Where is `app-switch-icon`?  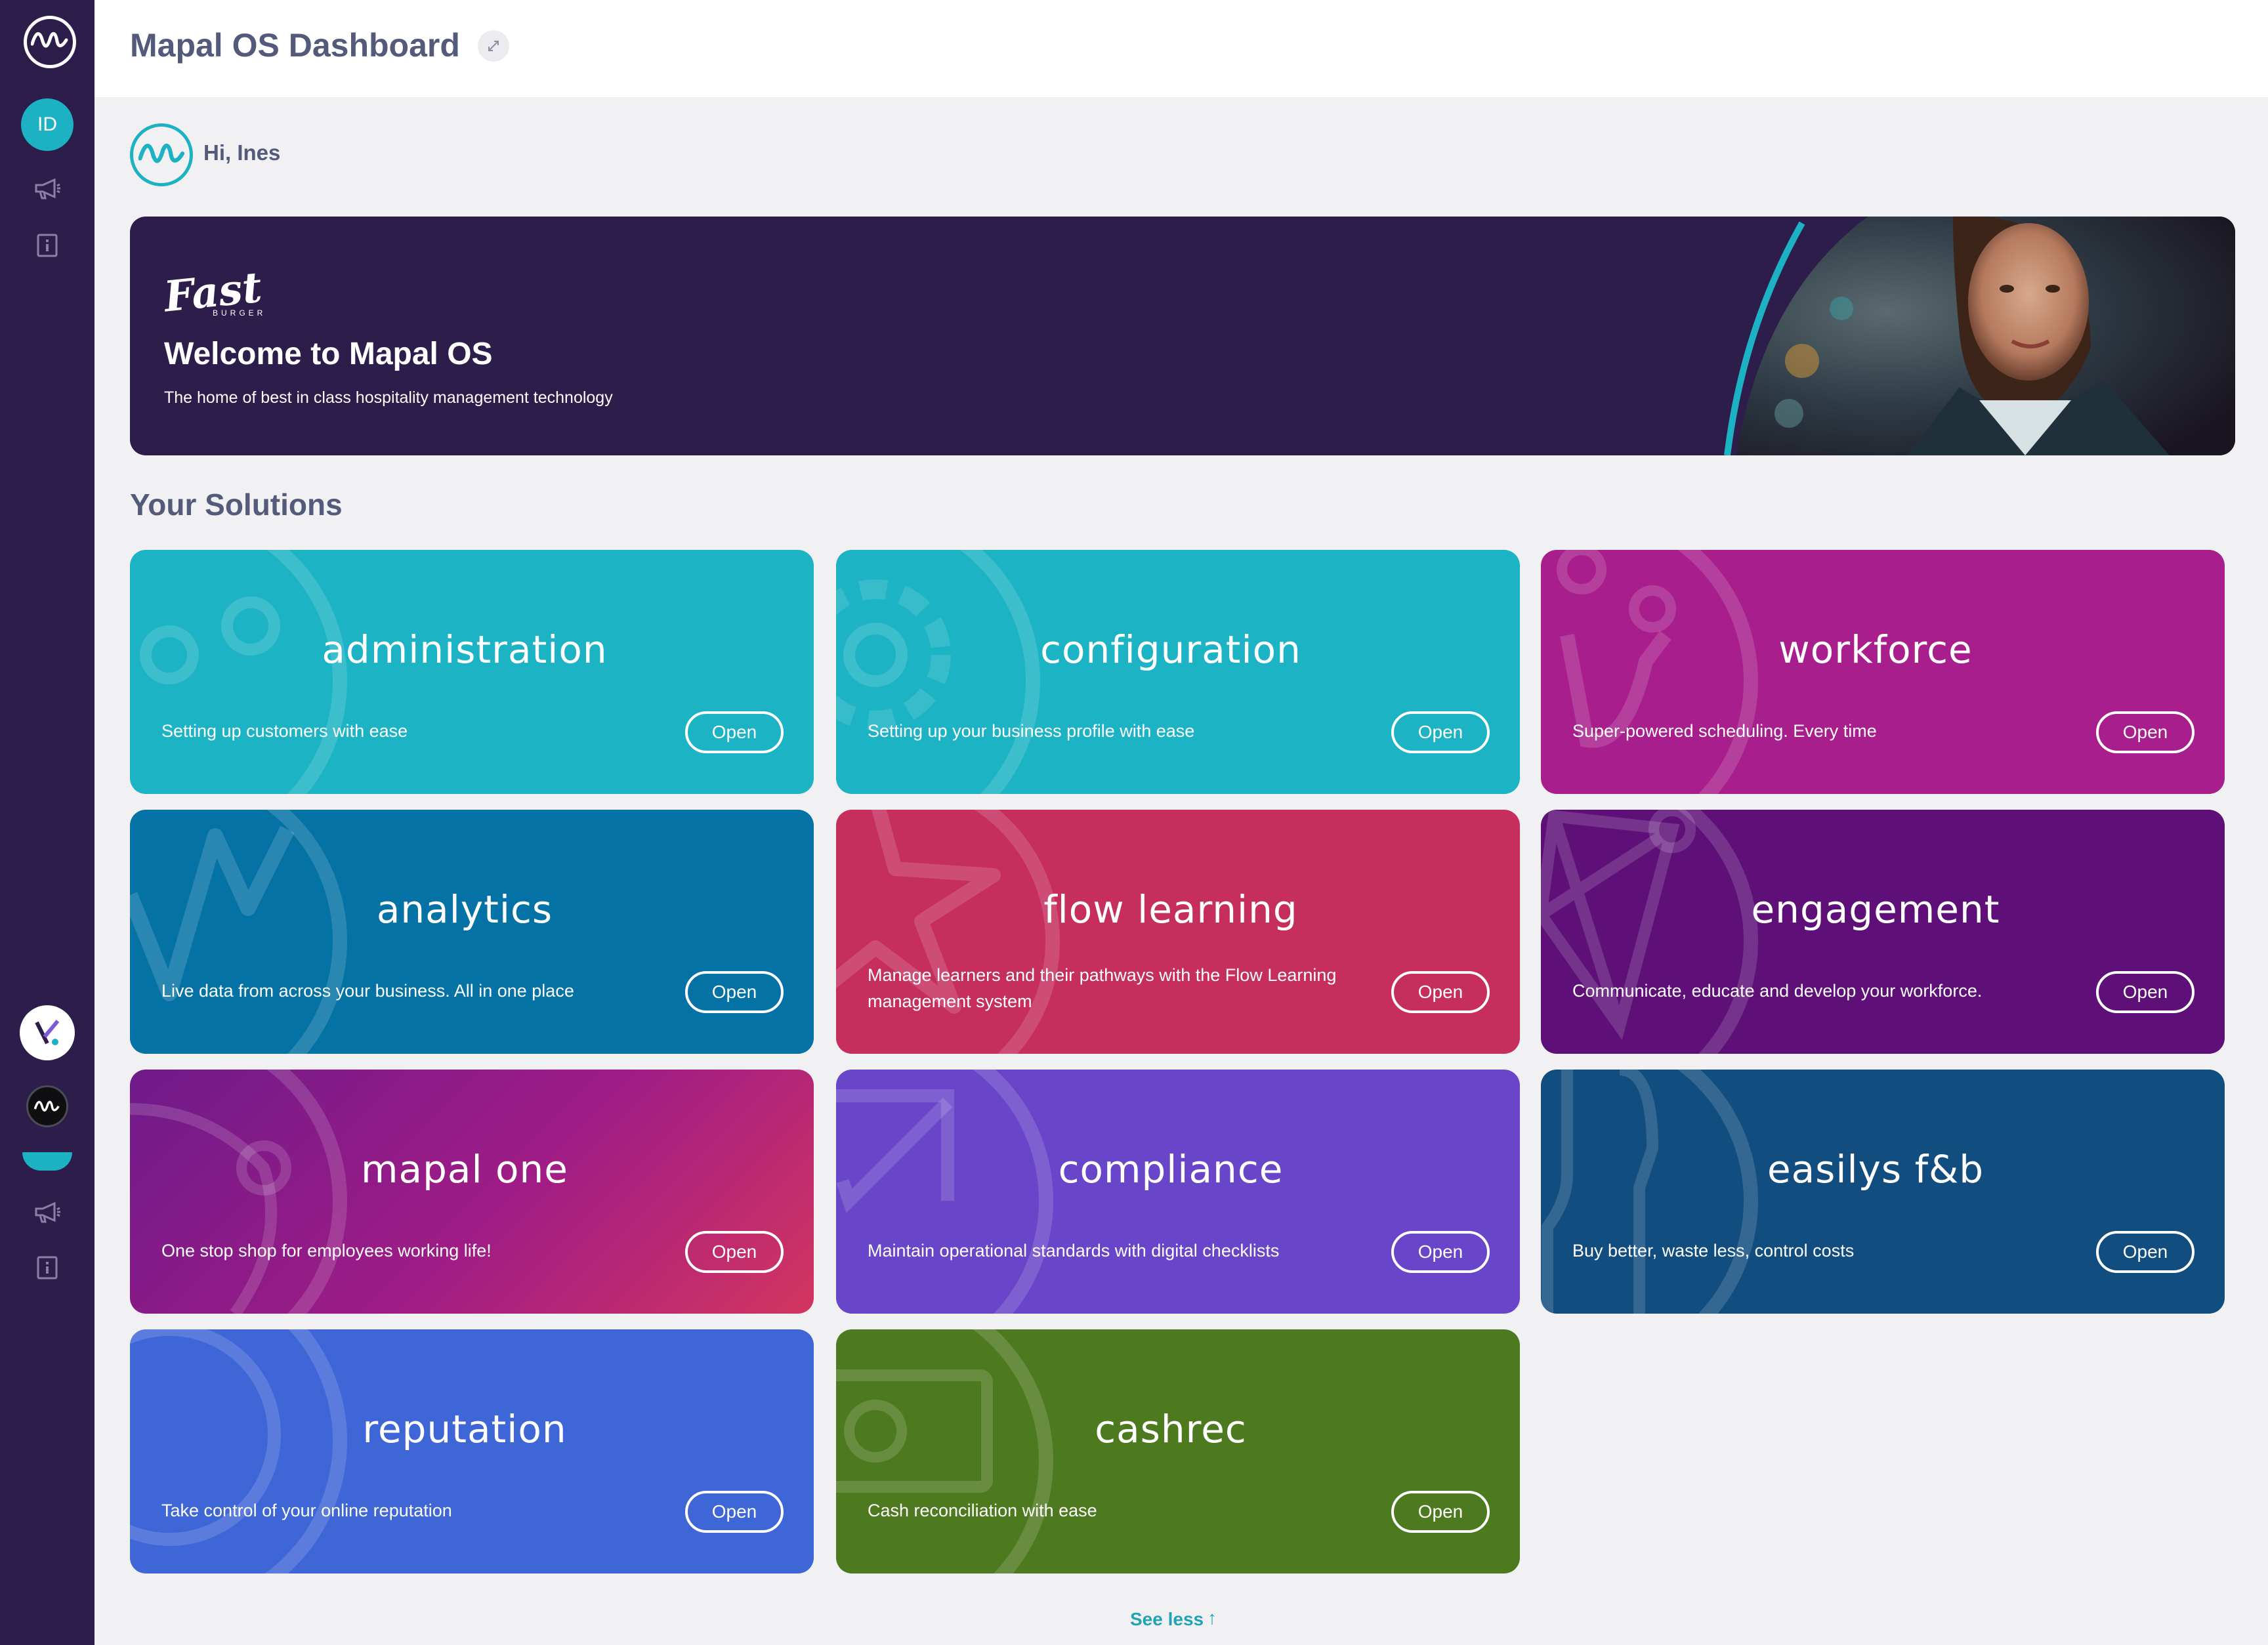 app-switch-icon is located at coordinates (47, 1032).